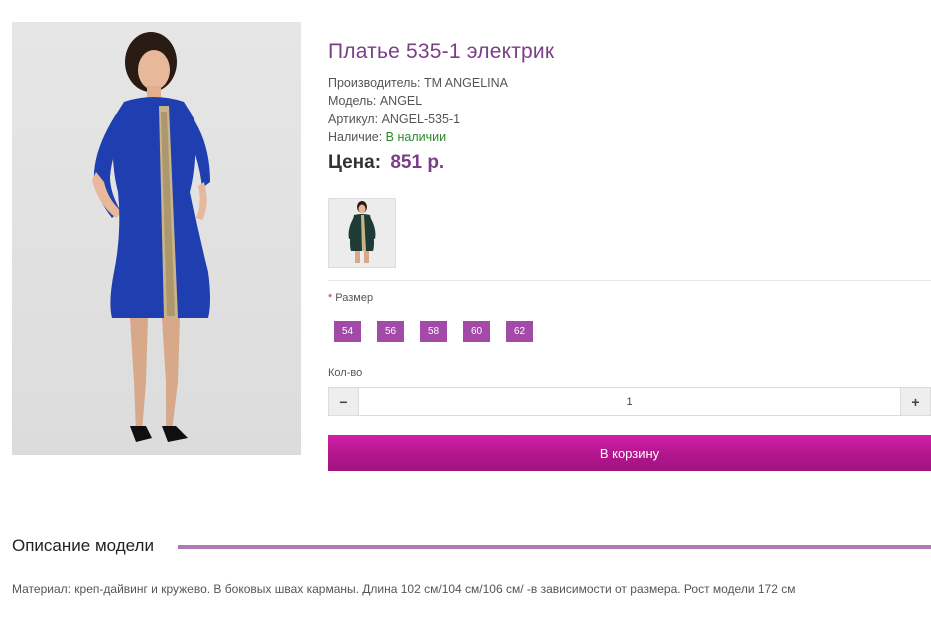 Image resolution: width=931 pixels, height=644 pixels. I want to click on stock-row: Наличие: В наличии, so click(418, 137).